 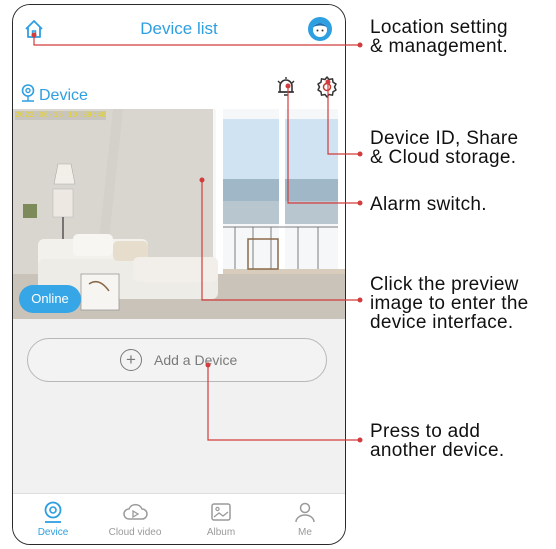 I want to click on callout-device-id: Device ID, Share & Cloud storage., so click(x=444, y=148).